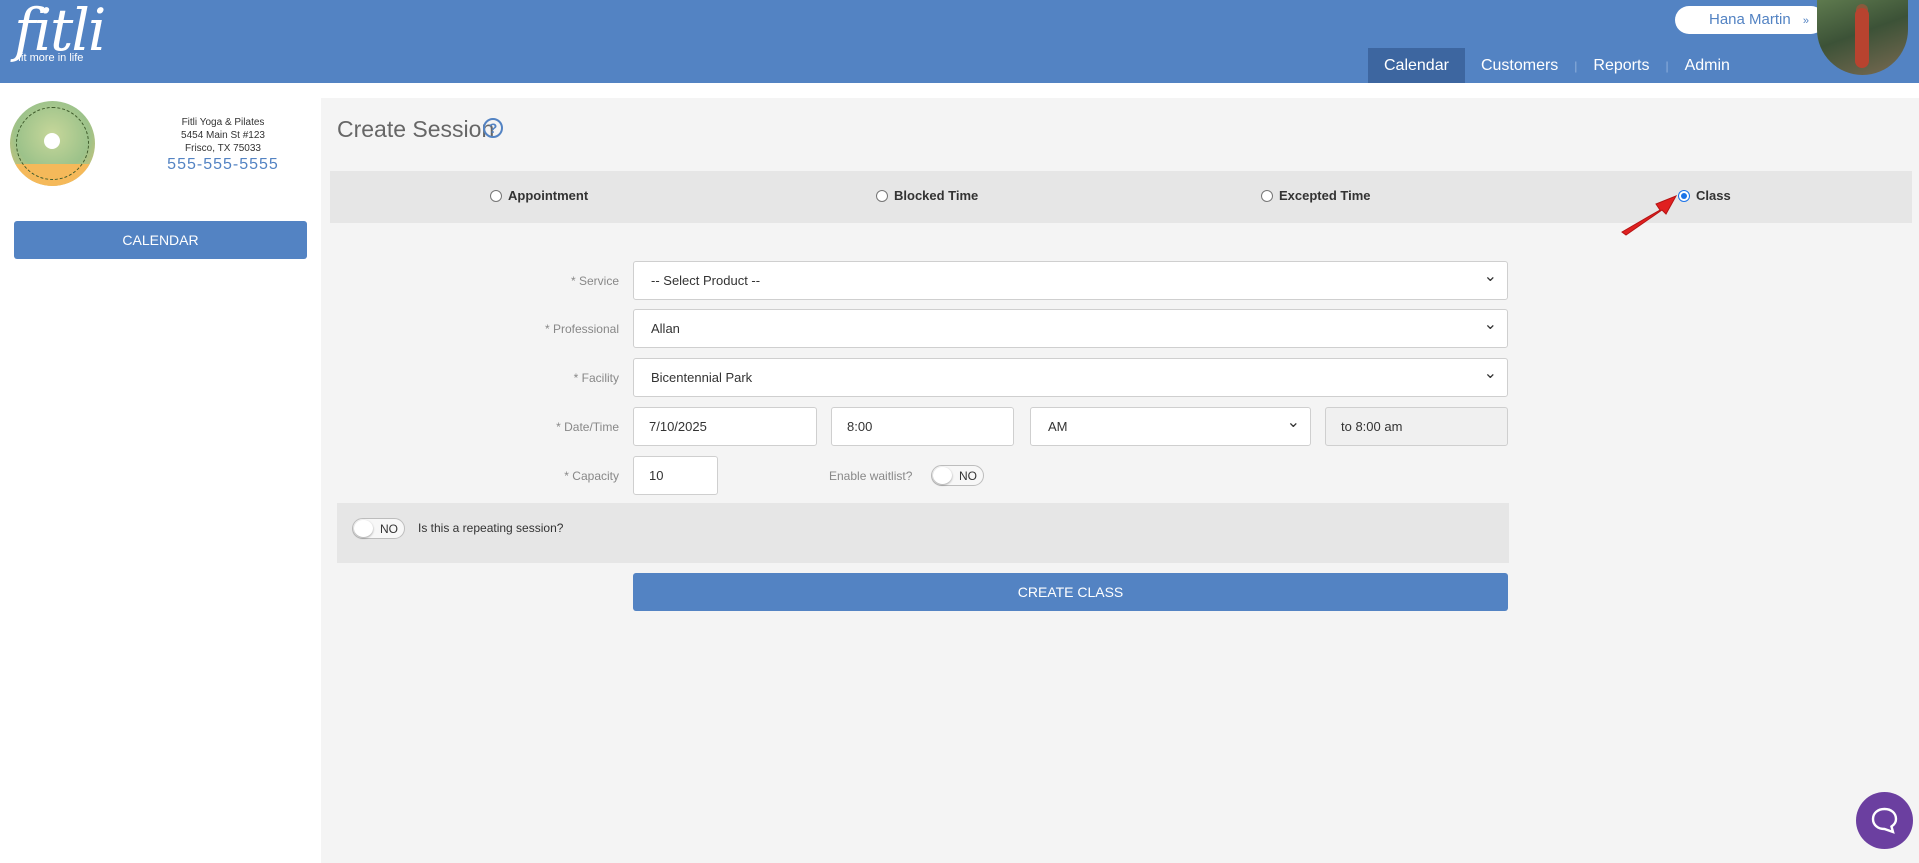 The image size is (1919, 863). I want to click on repeat-toggle: NO, so click(378, 528).